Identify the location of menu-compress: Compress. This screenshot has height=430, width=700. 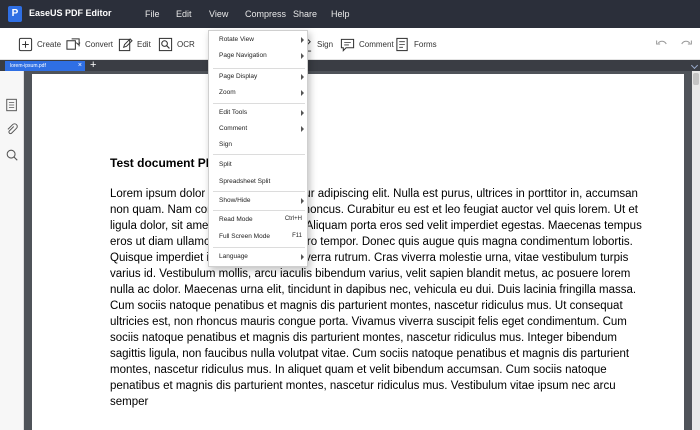
(265, 14).